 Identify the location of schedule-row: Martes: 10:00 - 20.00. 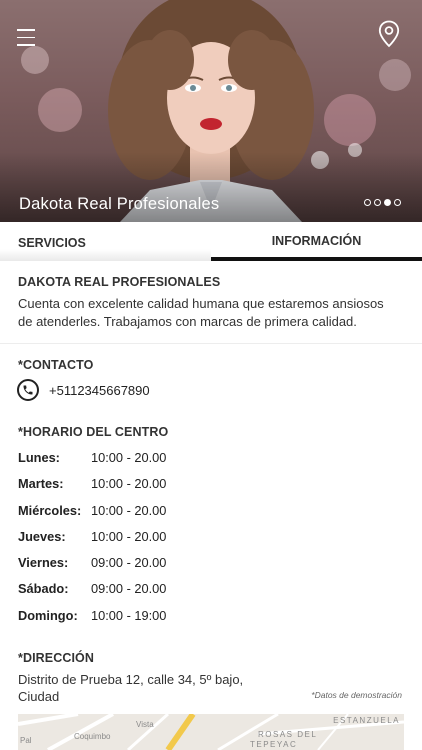
(128, 489).